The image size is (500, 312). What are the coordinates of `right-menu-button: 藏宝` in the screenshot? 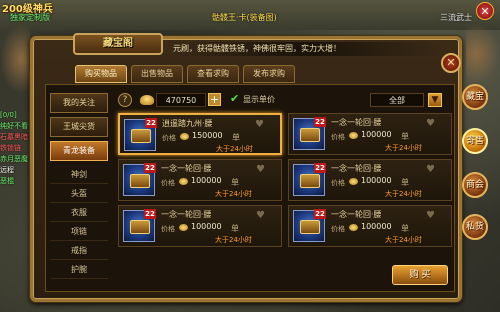 It's located at (475, 97).